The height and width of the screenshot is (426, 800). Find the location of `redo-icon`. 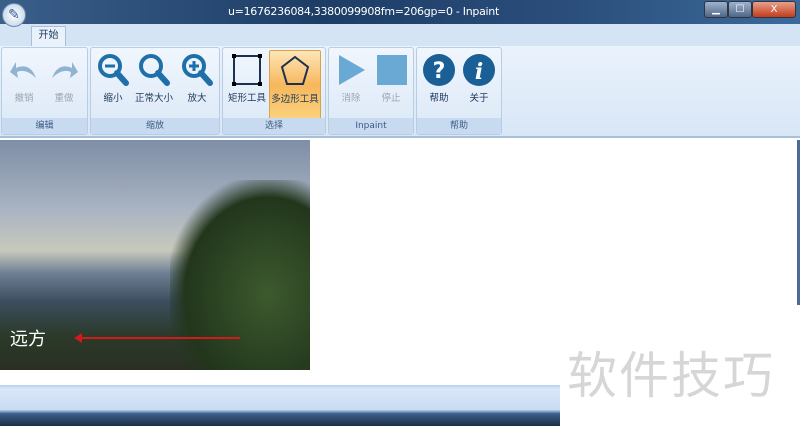

redo-icon is located at coordinates (64, 70).